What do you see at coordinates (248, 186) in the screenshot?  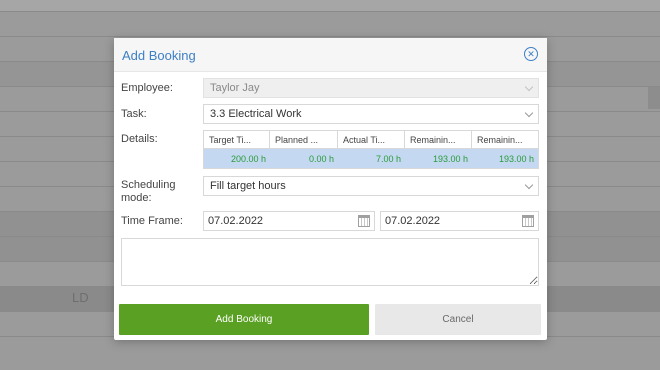 I see `scheduling-mode-value: Fill target hours` at bounding box center [248, 186].